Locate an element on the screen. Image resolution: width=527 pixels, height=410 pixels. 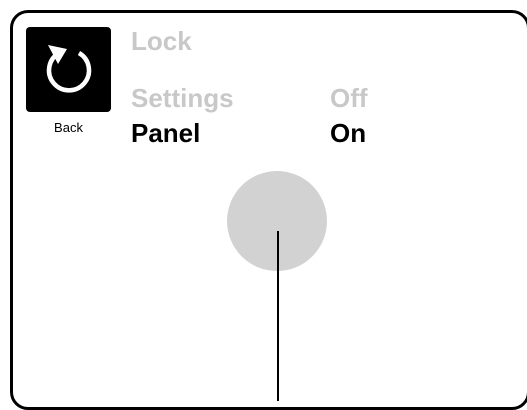
settings-label: Settings is located at coordinates (182, 98).